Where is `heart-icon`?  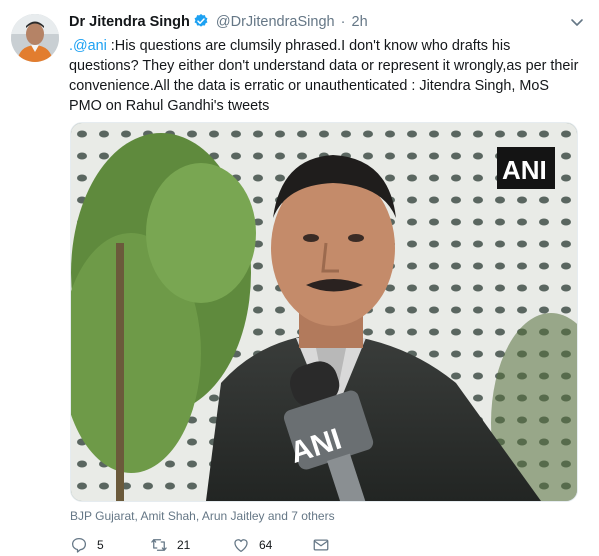 heart-icon is located at coordinates (241, 546).